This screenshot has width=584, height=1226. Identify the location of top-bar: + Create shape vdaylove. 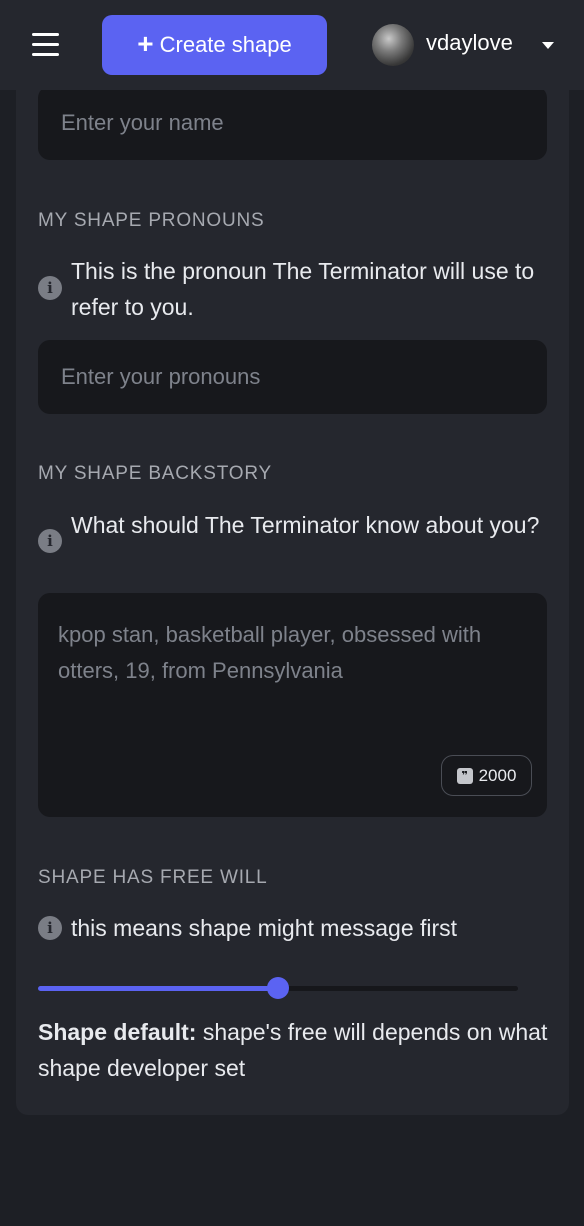
(292, 45).